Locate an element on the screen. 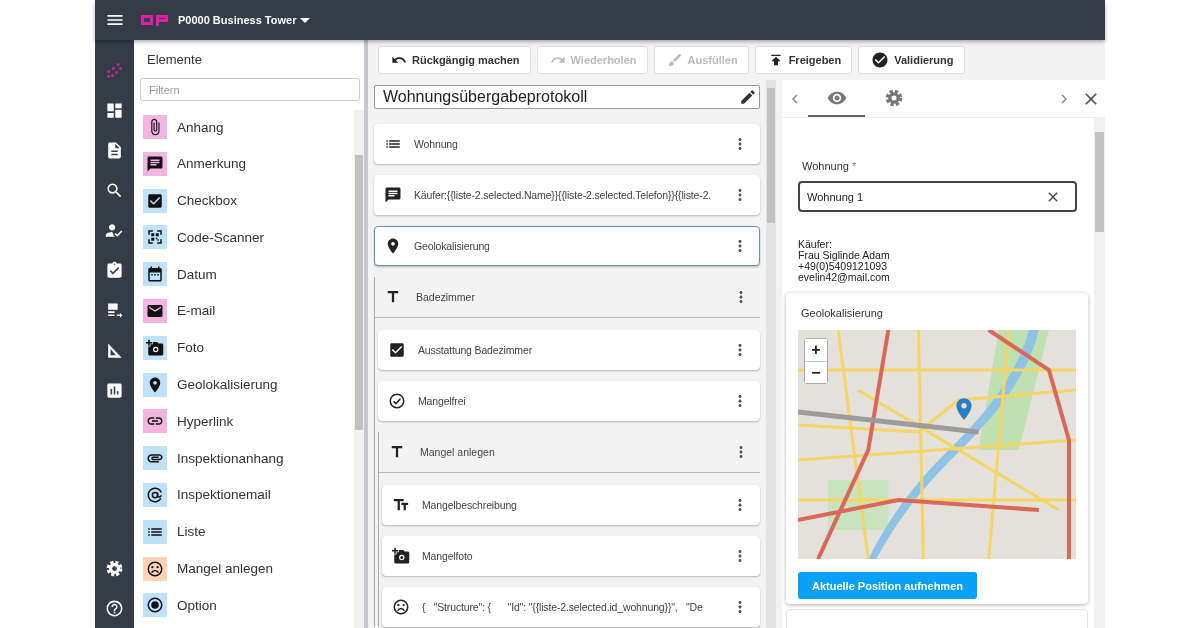 This screenshot has width=1200, height=628. clipboard-check-icon is located at coordinates (114, 270).